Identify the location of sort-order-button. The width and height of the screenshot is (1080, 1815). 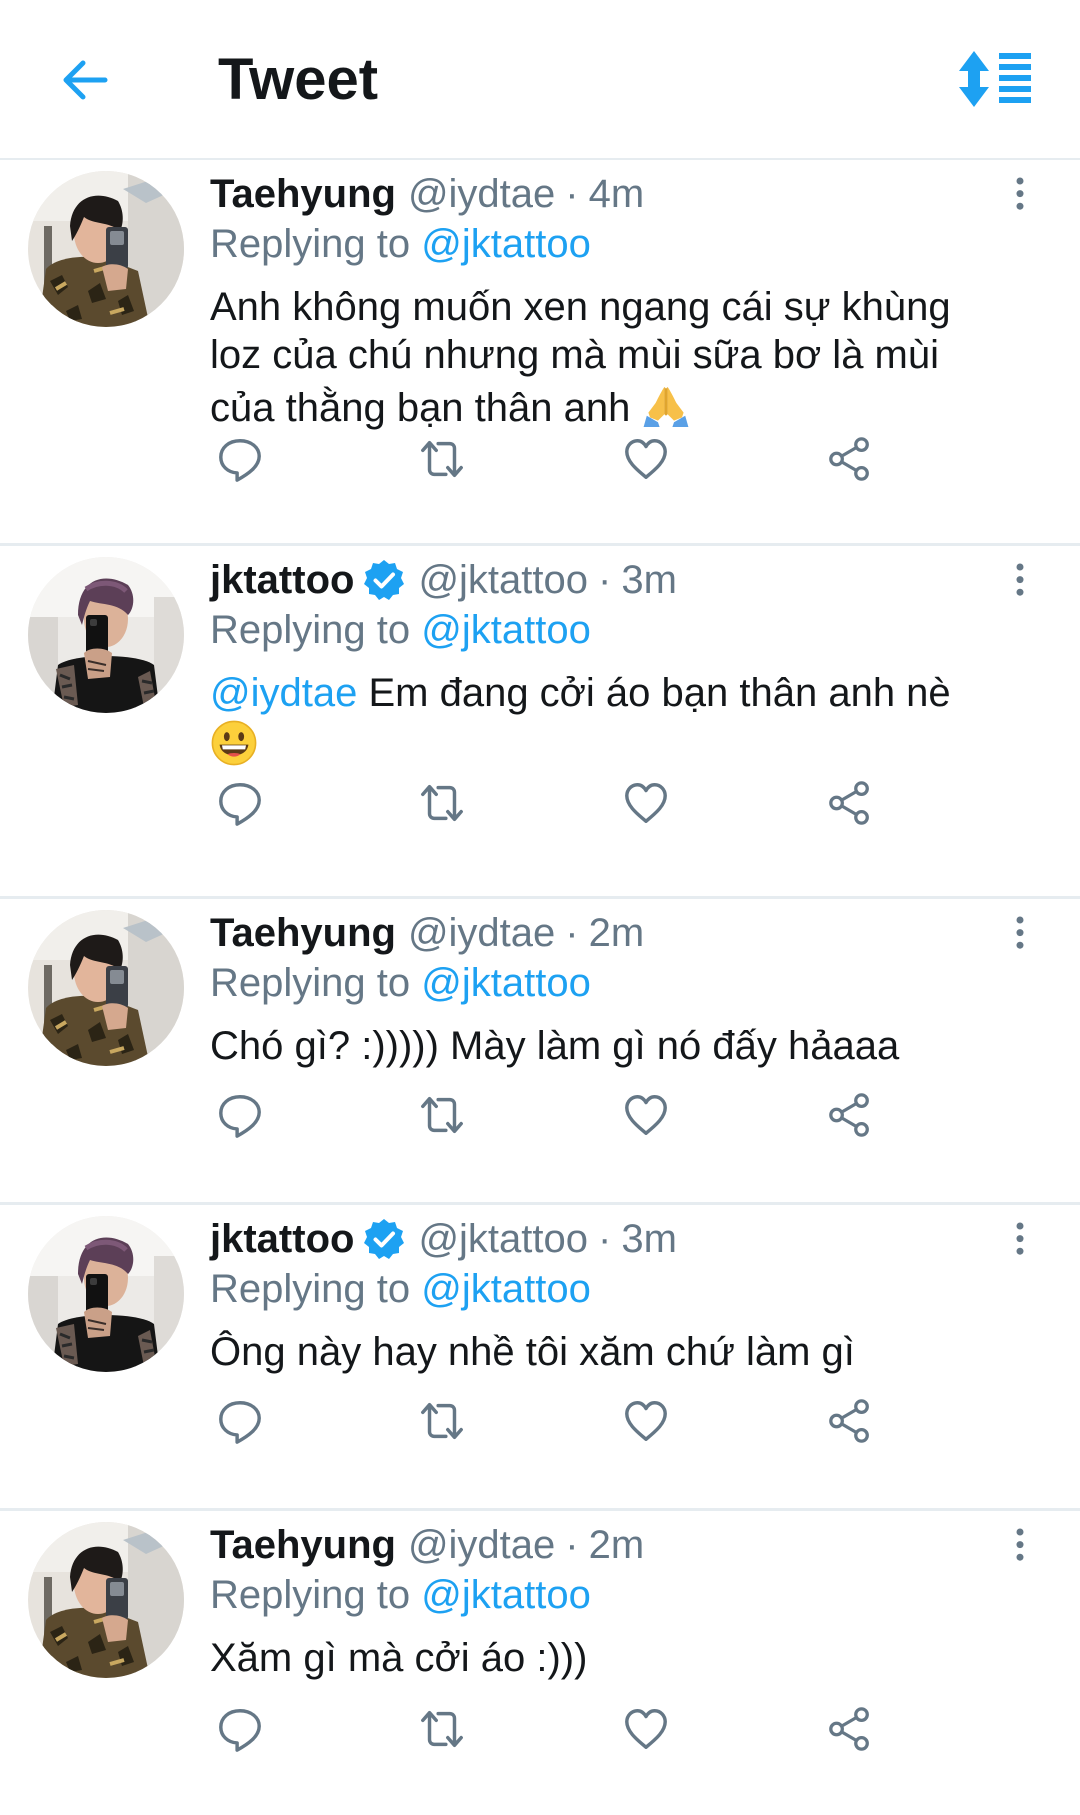
(995, 79).